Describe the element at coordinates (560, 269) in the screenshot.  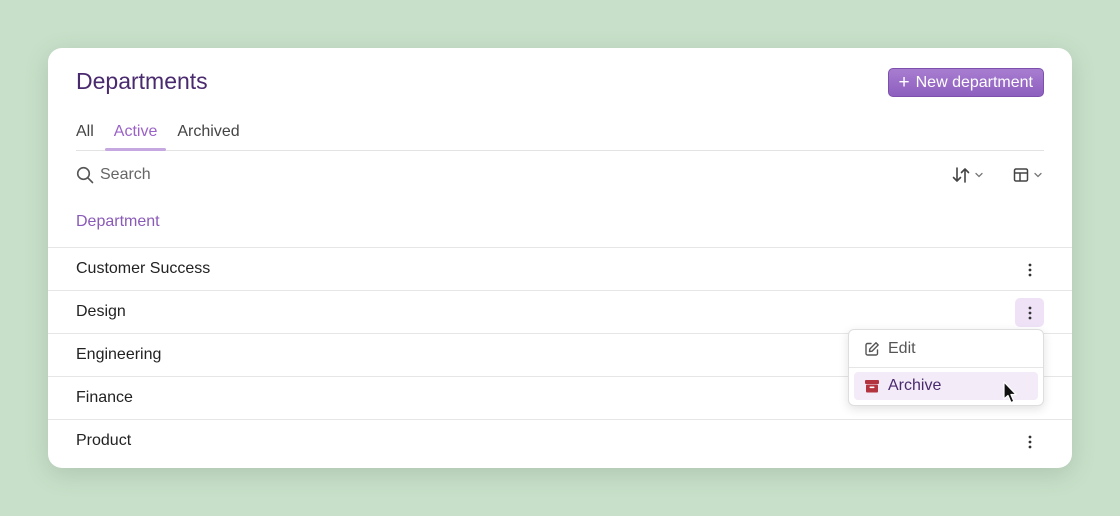
I see `table-row: Customer Success` at that location.